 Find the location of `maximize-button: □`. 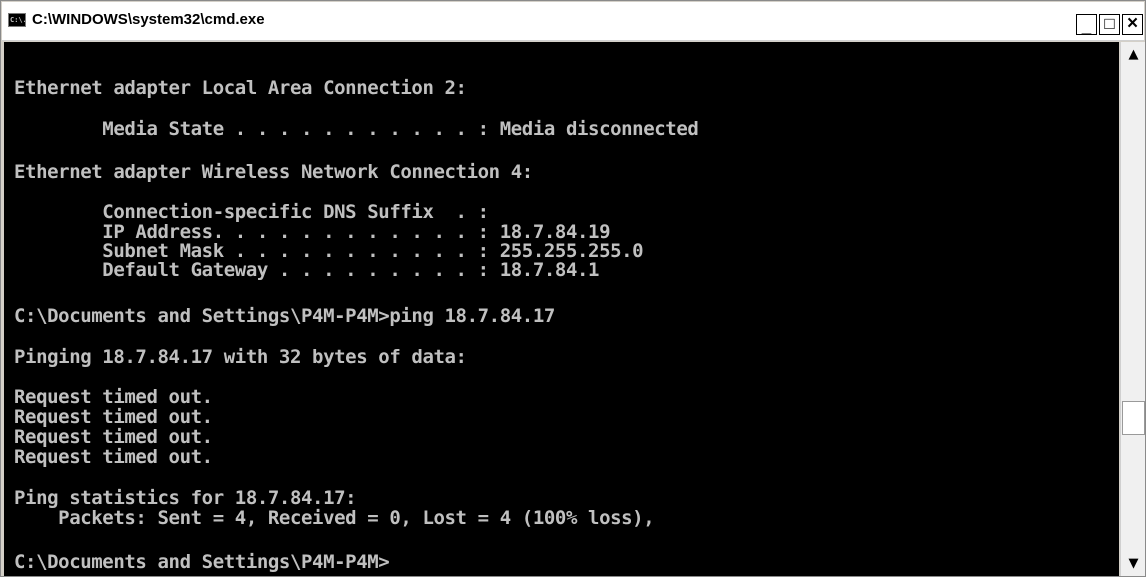

maximize-button: □ is located at coordinates (1109, 24).